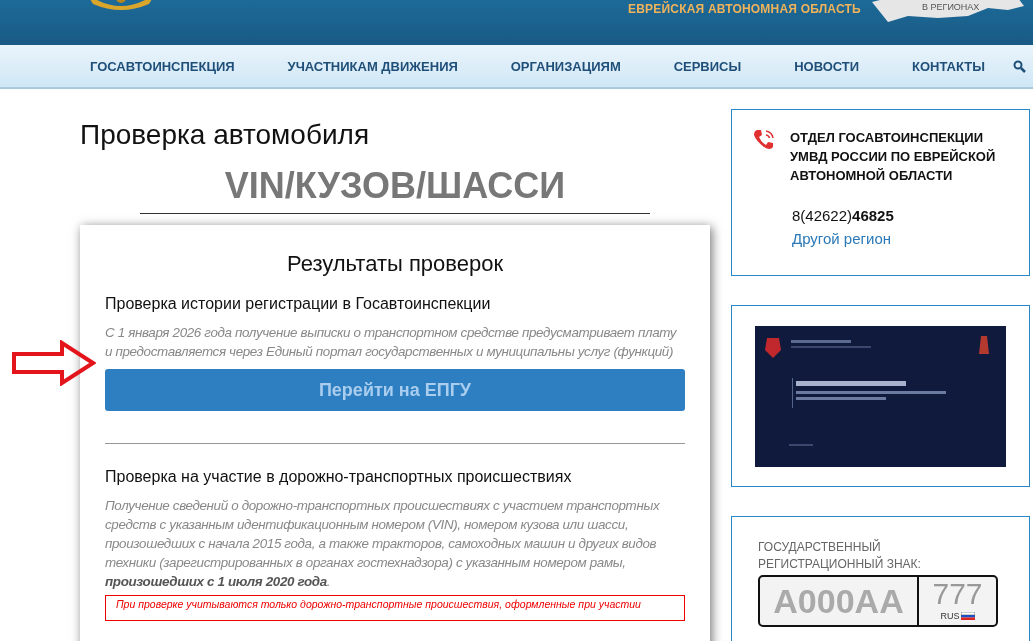  I want to click on card-title: Результаты проверок, so click(395, 264).